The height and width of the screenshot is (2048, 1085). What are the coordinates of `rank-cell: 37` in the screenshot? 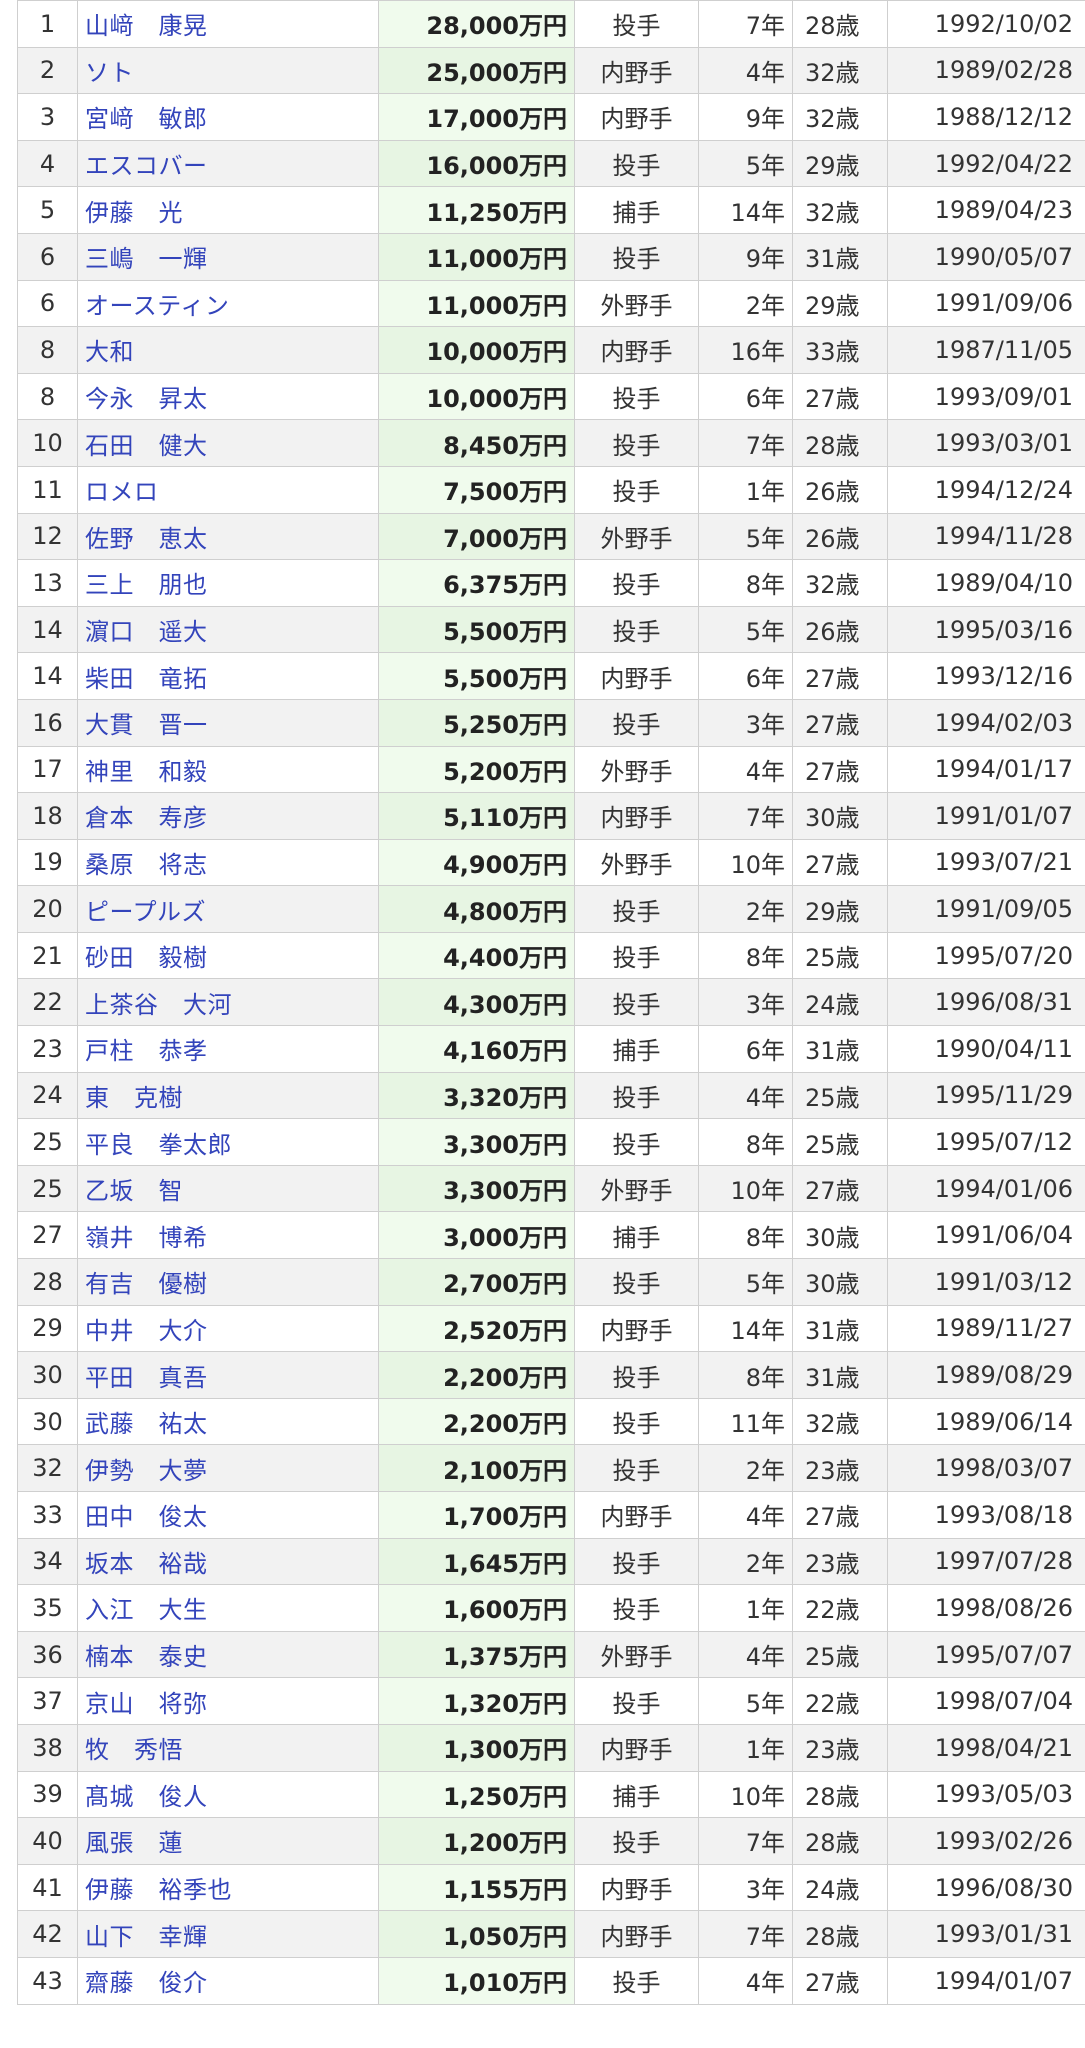 It's located at (47, 1701).